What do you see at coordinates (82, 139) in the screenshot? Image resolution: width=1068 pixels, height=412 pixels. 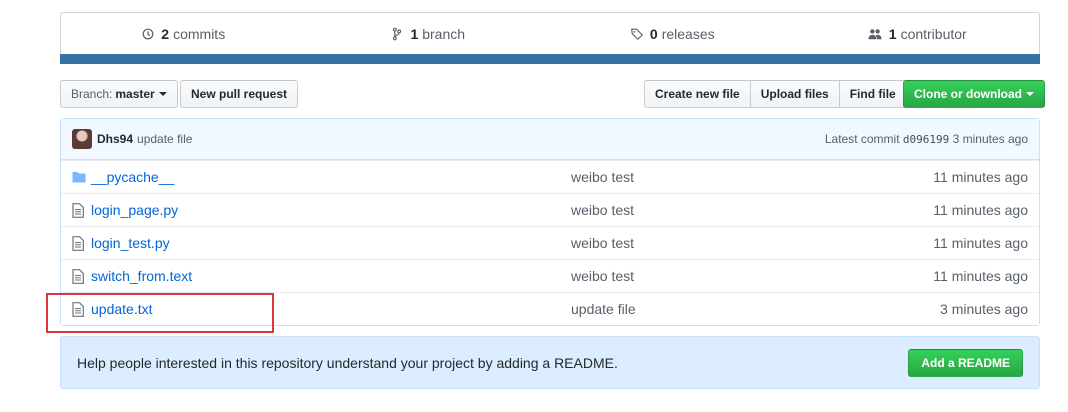 I see `avatar` at bounding box center [82, 139].